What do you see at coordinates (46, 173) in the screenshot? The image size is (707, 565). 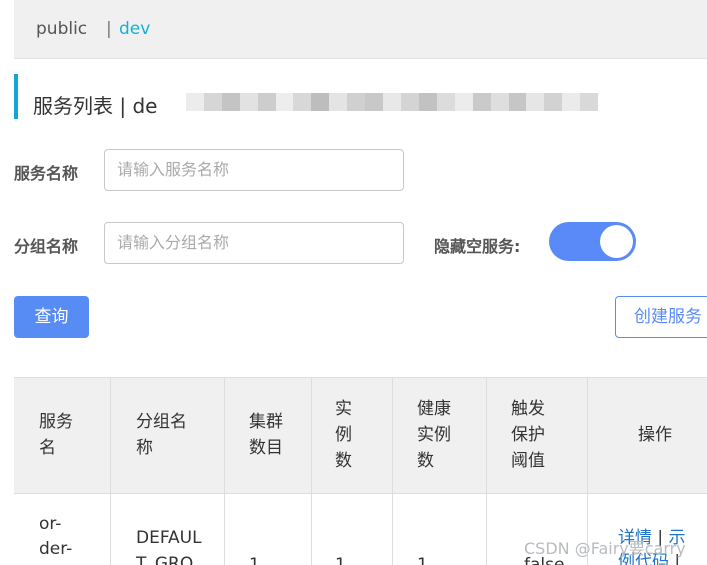 I see `service-name-label: 服务名称` at bounding box center [46, 173].